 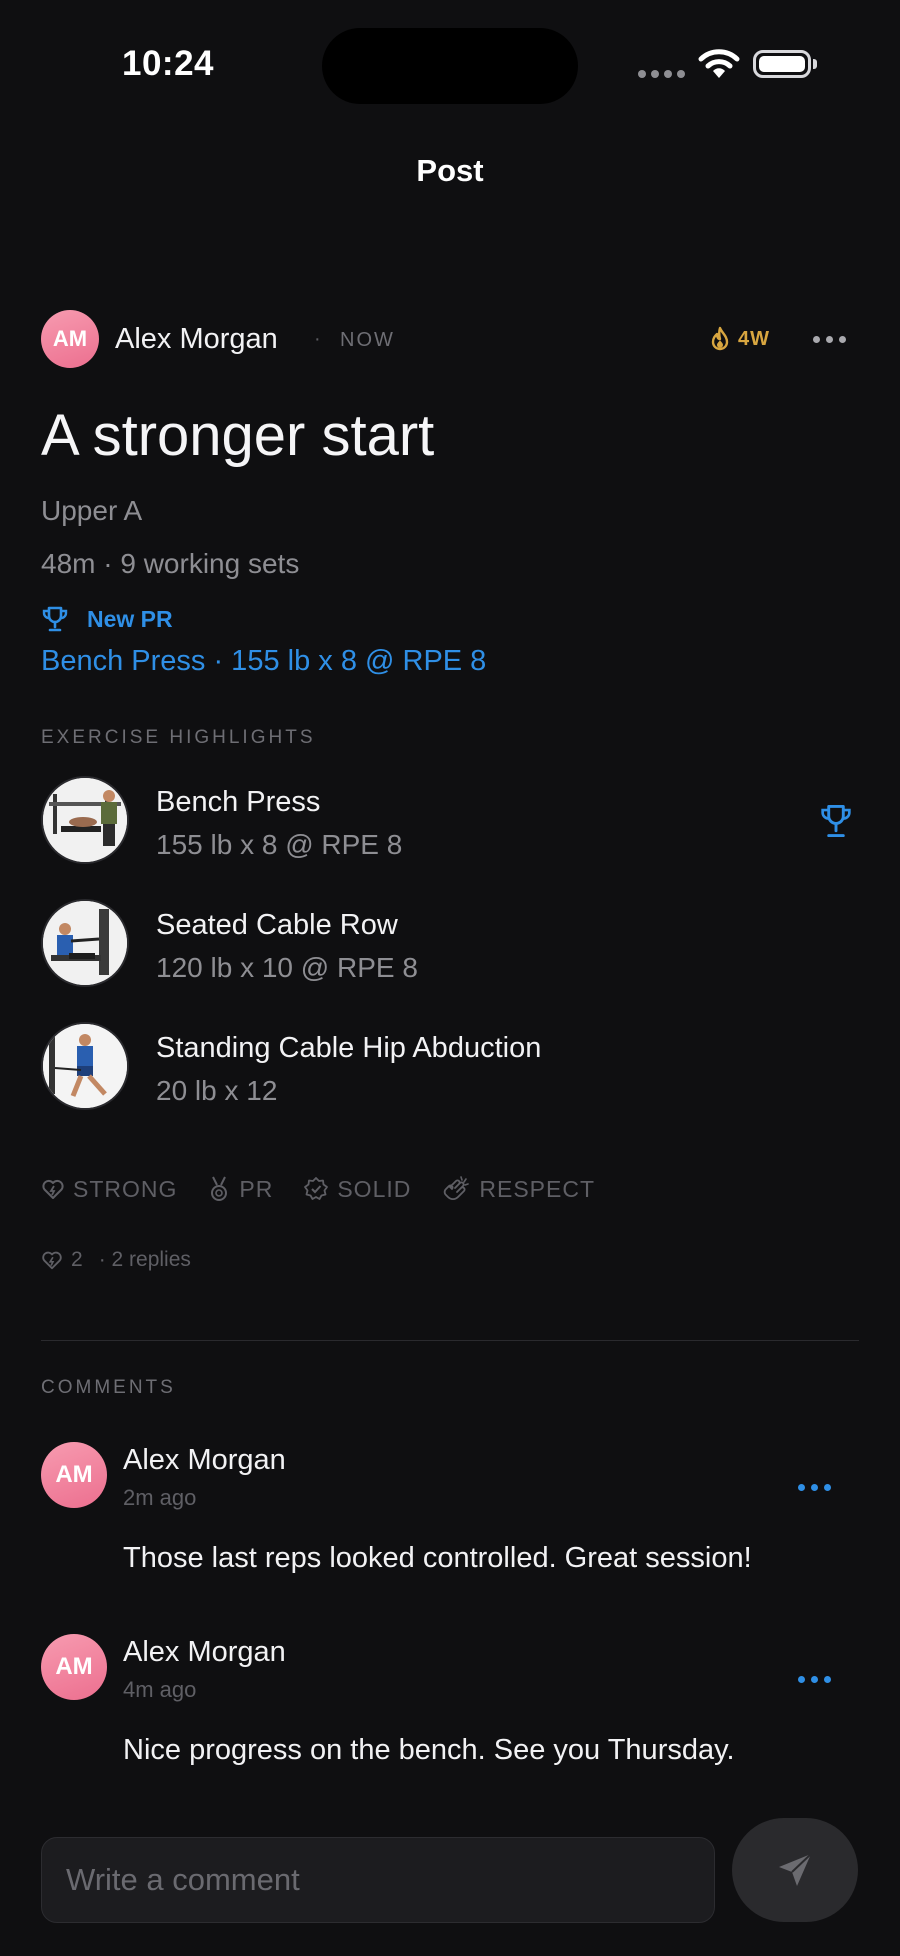 I want to click on reaction-respect: RESPECT, so click(x=518, y=1189).